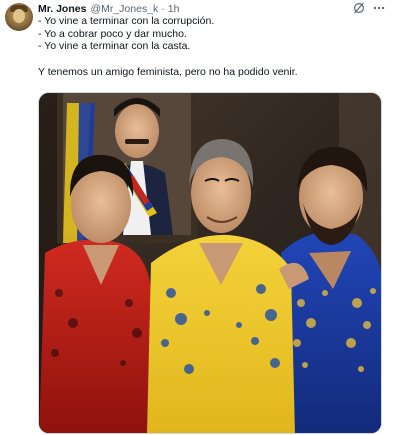  Describe the element at coordinates (174, 9) in the screenshot. I see `timestamp: 1h` at that location.